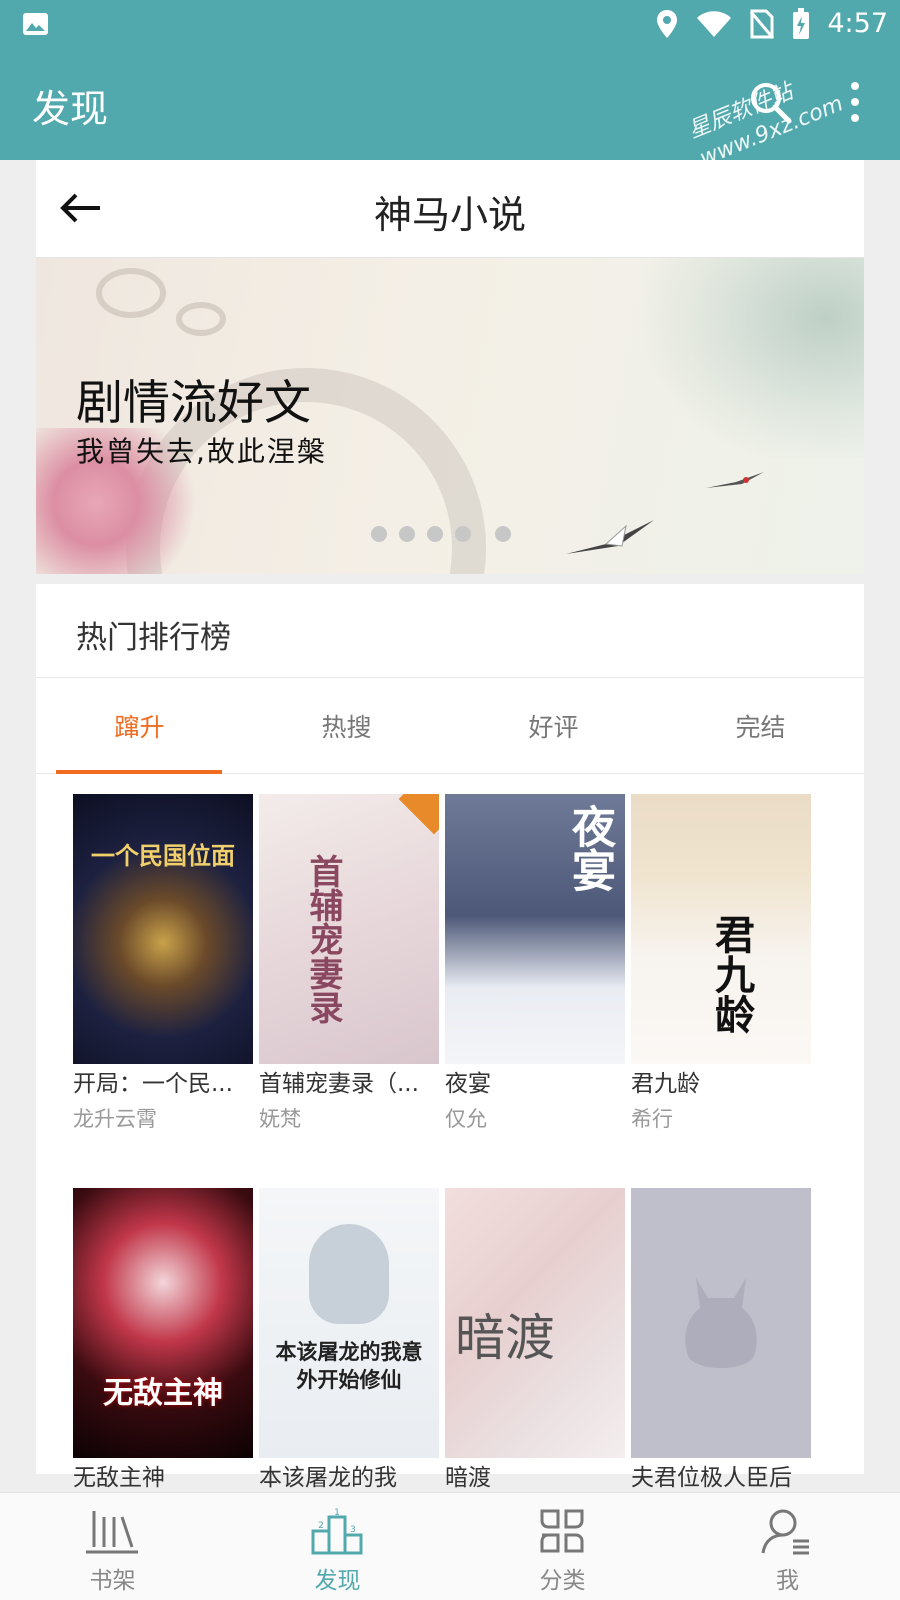  I want to click on nav-discover: 1 2 3 发现, so click(337, 1546).